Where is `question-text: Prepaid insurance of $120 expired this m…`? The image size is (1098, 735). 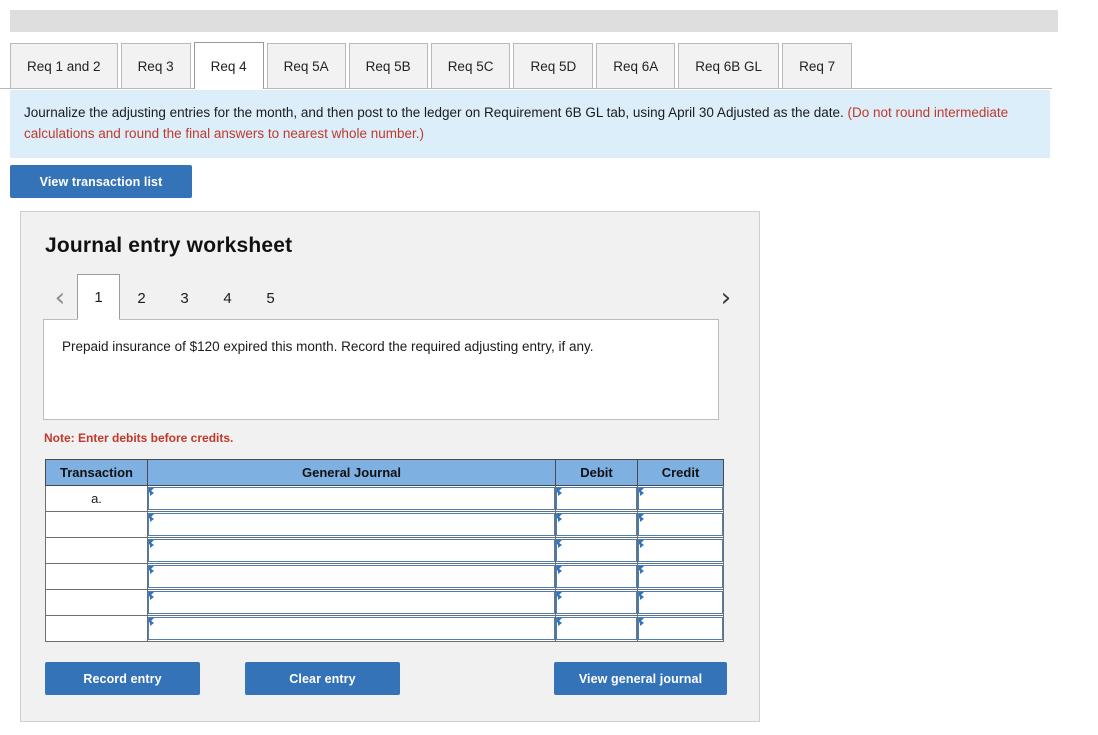
question-text: Prepaid insurance of $120 expired this m… is located at coordinates (328, 346).